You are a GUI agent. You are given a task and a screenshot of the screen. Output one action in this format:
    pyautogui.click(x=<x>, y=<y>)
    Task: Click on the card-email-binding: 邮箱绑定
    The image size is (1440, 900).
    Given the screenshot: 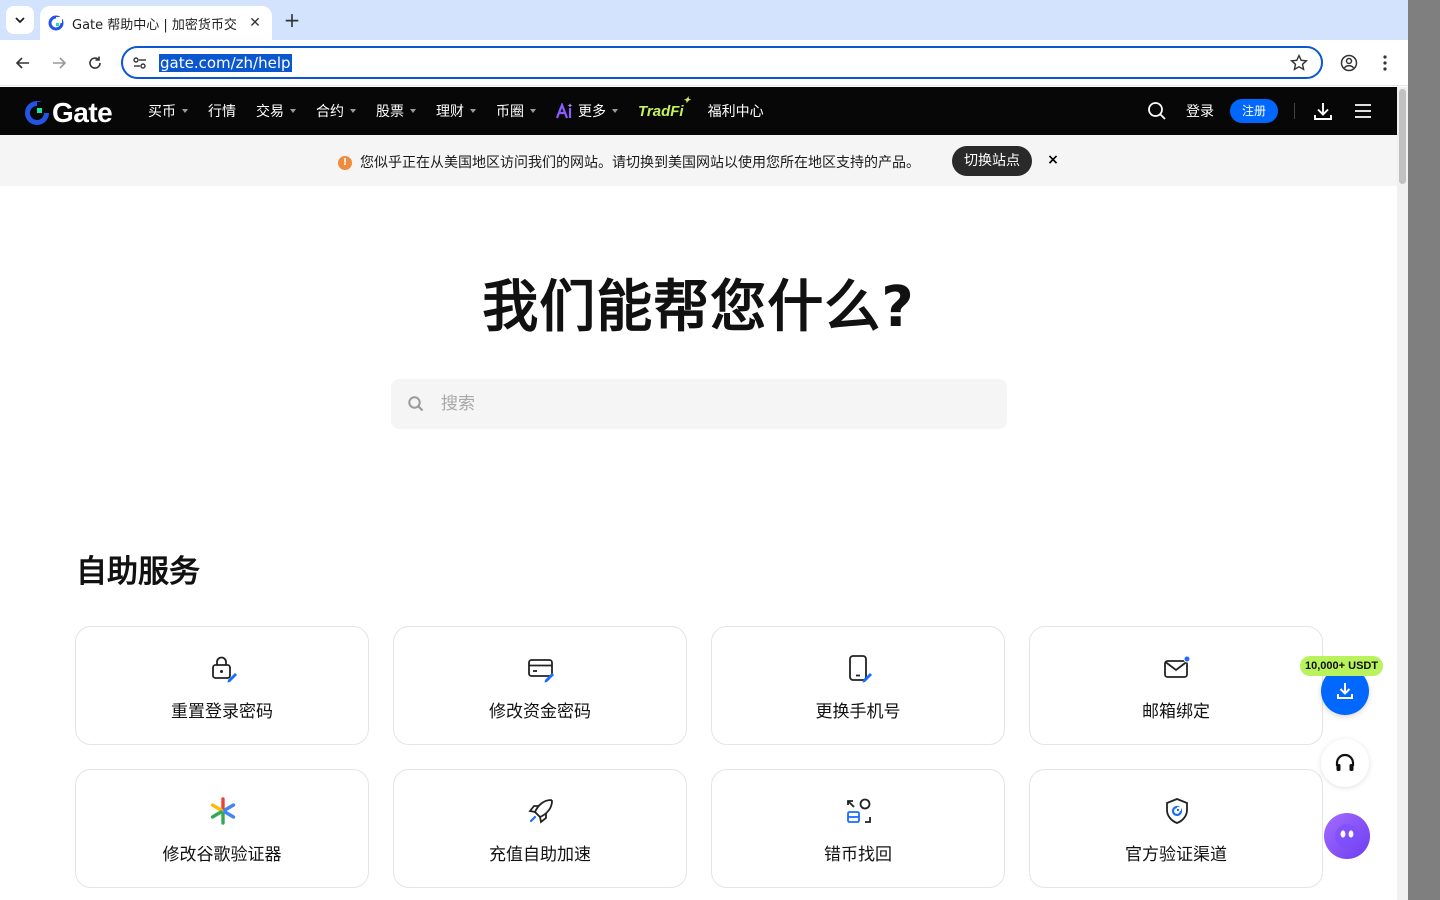 What is the action you would take?
    pyautogui.click(x=1176, y=685)
    